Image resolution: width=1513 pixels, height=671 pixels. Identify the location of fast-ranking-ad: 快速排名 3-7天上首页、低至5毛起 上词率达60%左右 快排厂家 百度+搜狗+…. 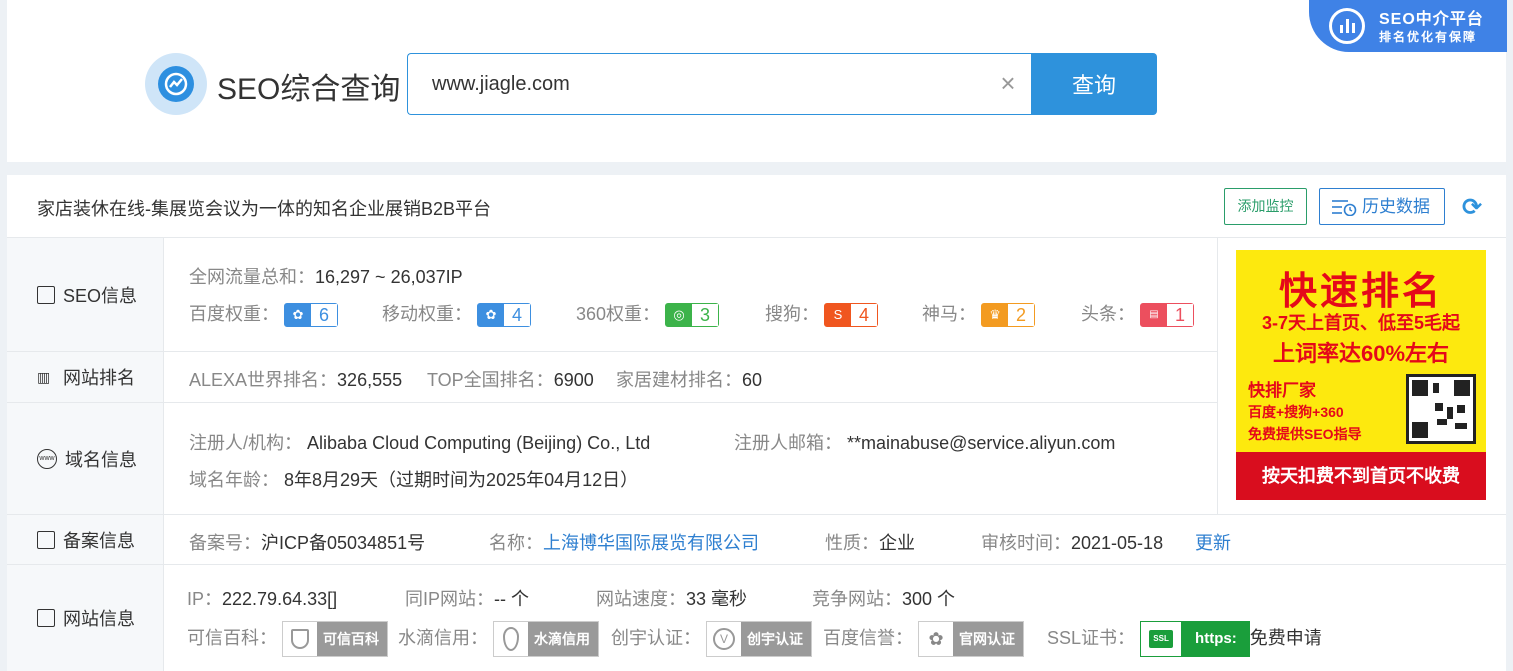
(1361, 375).